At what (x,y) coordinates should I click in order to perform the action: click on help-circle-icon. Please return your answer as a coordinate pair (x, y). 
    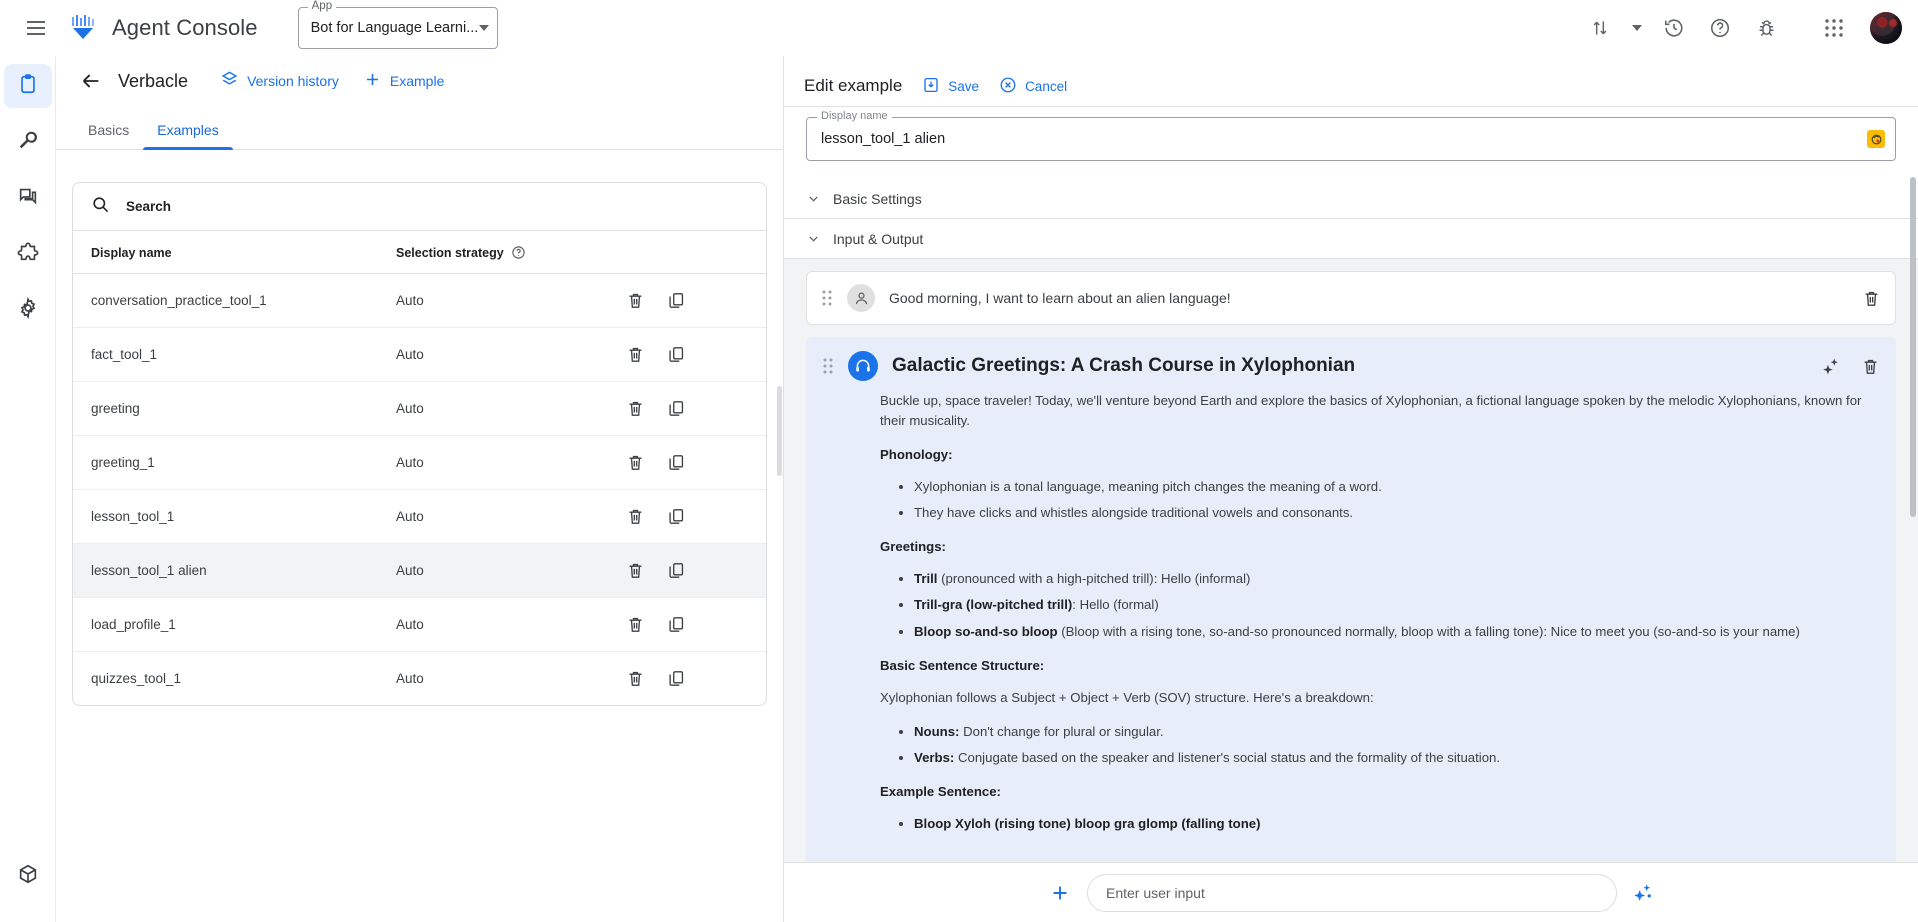
    Looking at the image, I should click on (518, 252).